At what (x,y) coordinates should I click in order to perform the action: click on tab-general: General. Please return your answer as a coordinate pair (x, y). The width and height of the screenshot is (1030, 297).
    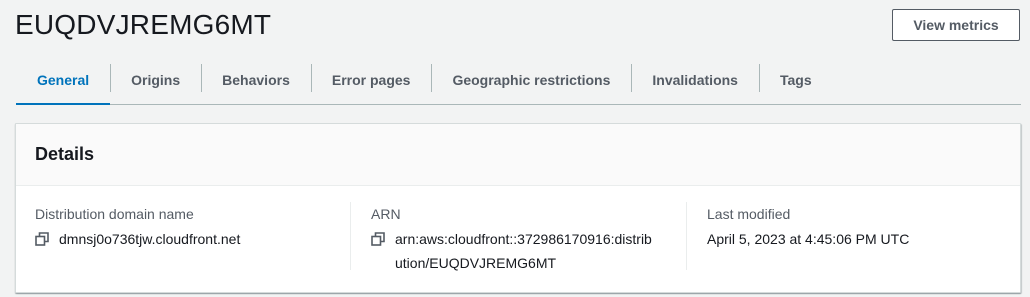
    Looking at the image, I should click on (63, 80).